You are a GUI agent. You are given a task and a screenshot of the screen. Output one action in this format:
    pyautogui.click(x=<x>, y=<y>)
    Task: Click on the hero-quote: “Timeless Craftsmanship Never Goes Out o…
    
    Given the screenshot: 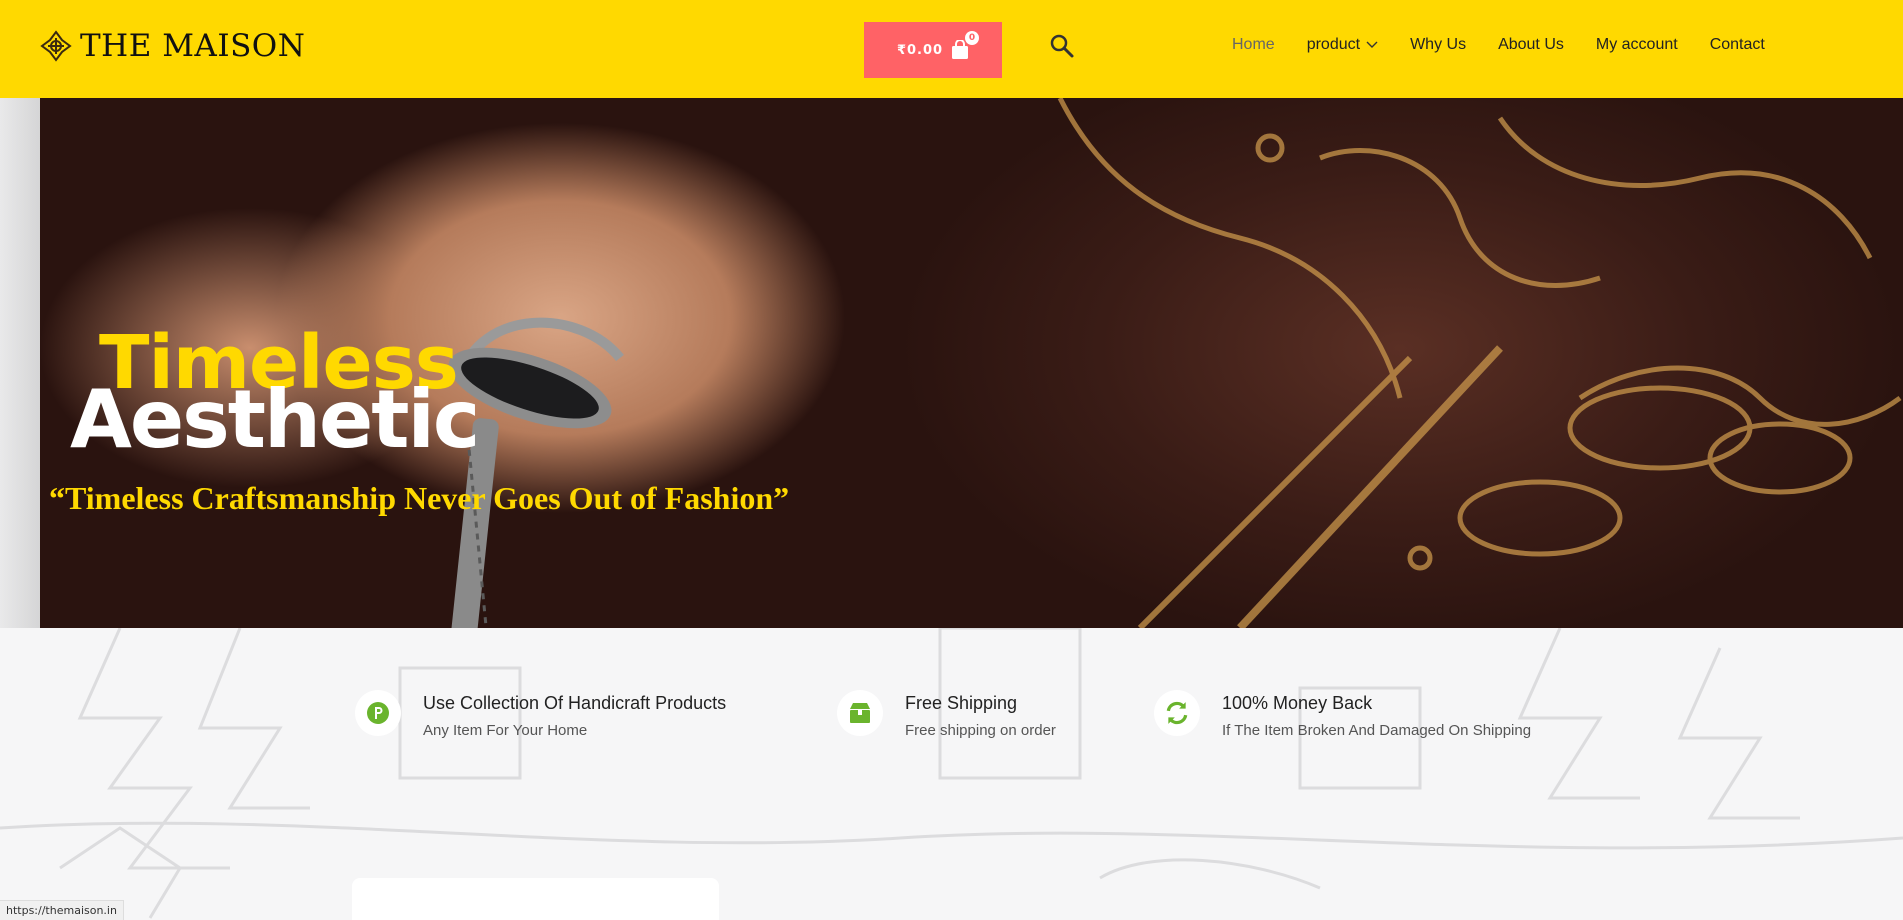 What is the action you would take?
    pyautogui.click(x=419, y=498)
    